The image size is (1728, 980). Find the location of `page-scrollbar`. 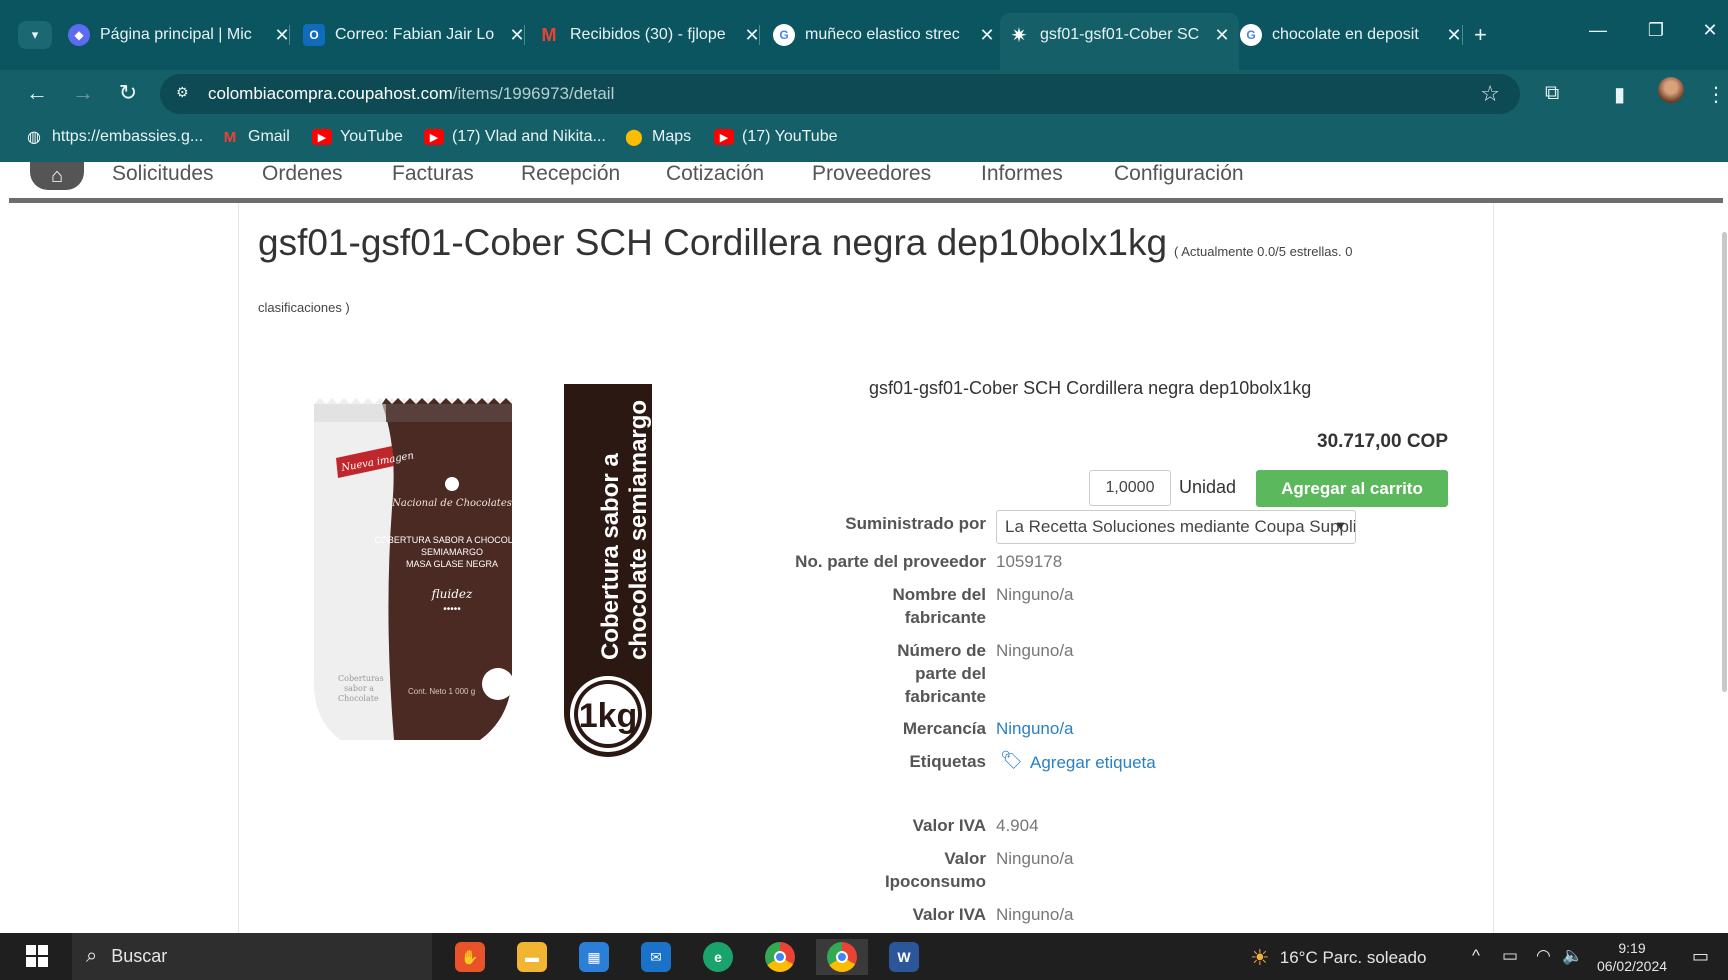

page-scrollbar is located at coordinates (1724, 462).